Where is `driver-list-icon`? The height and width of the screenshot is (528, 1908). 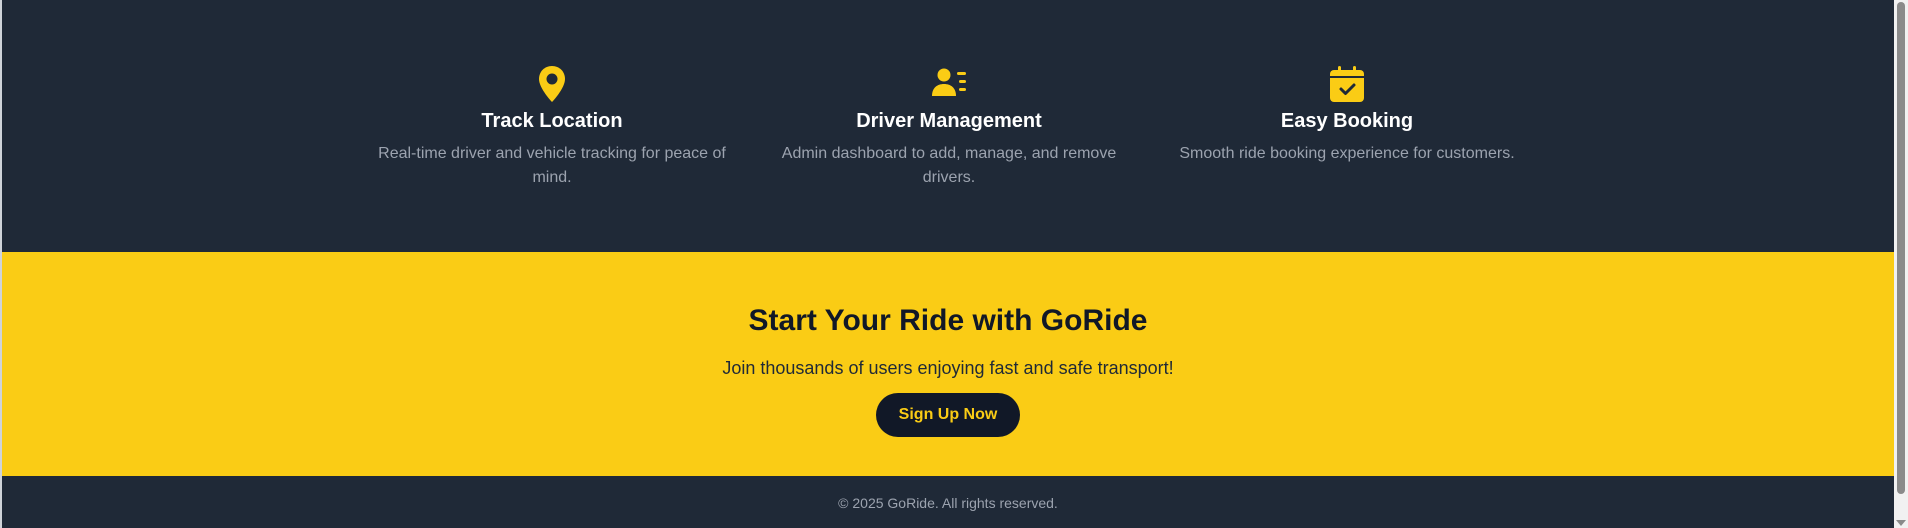
driver-list-icon is located at coordinates (949, 84).